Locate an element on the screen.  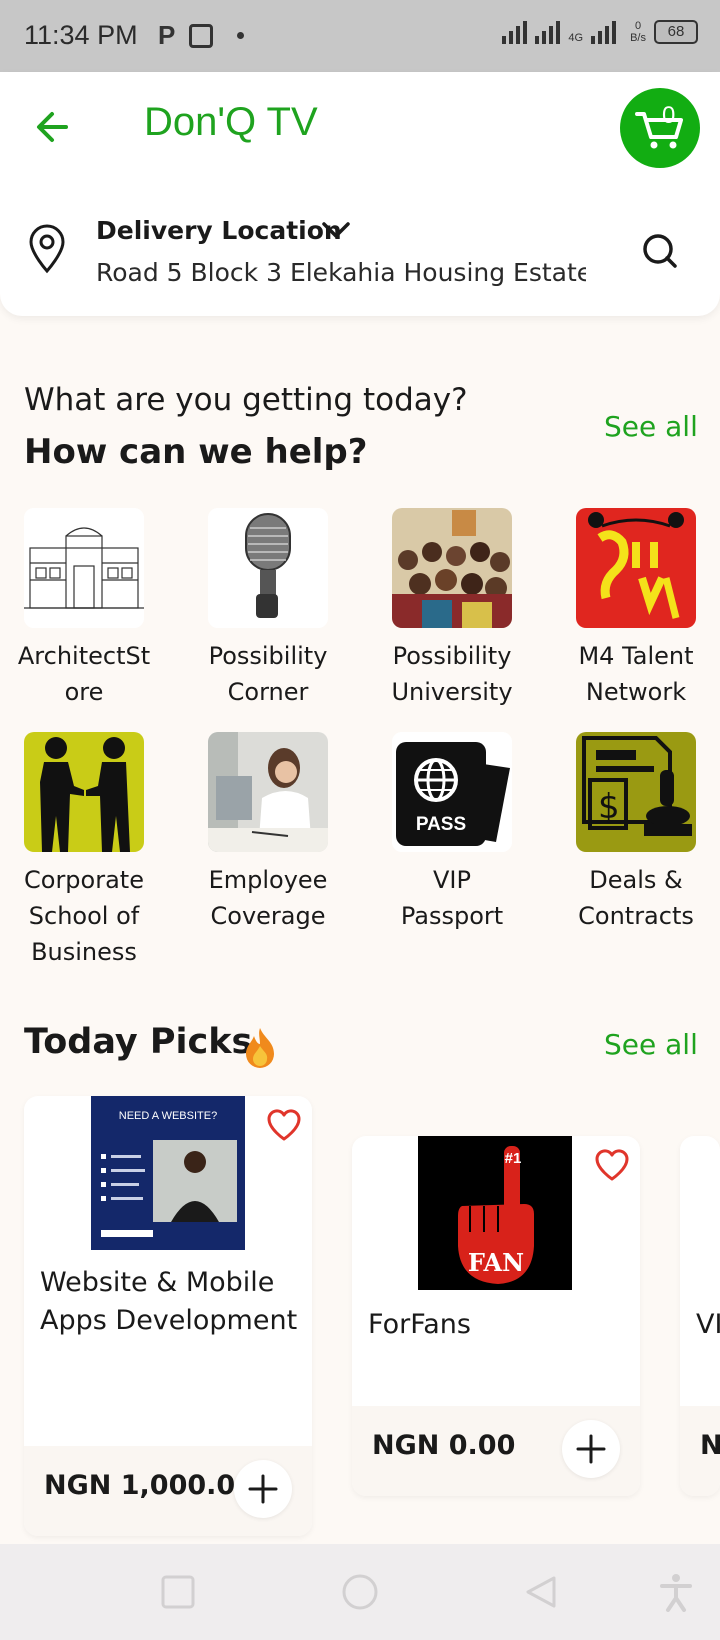
product-card: VI N is located at coordinates (700, 1316).